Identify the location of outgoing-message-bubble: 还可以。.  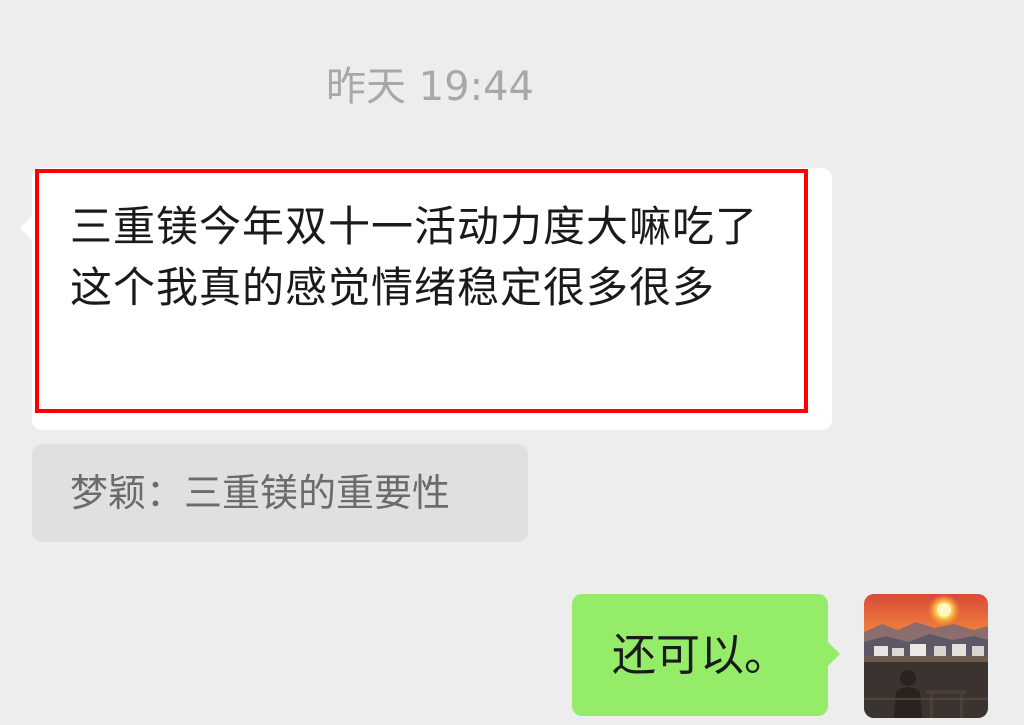
(706, 655).